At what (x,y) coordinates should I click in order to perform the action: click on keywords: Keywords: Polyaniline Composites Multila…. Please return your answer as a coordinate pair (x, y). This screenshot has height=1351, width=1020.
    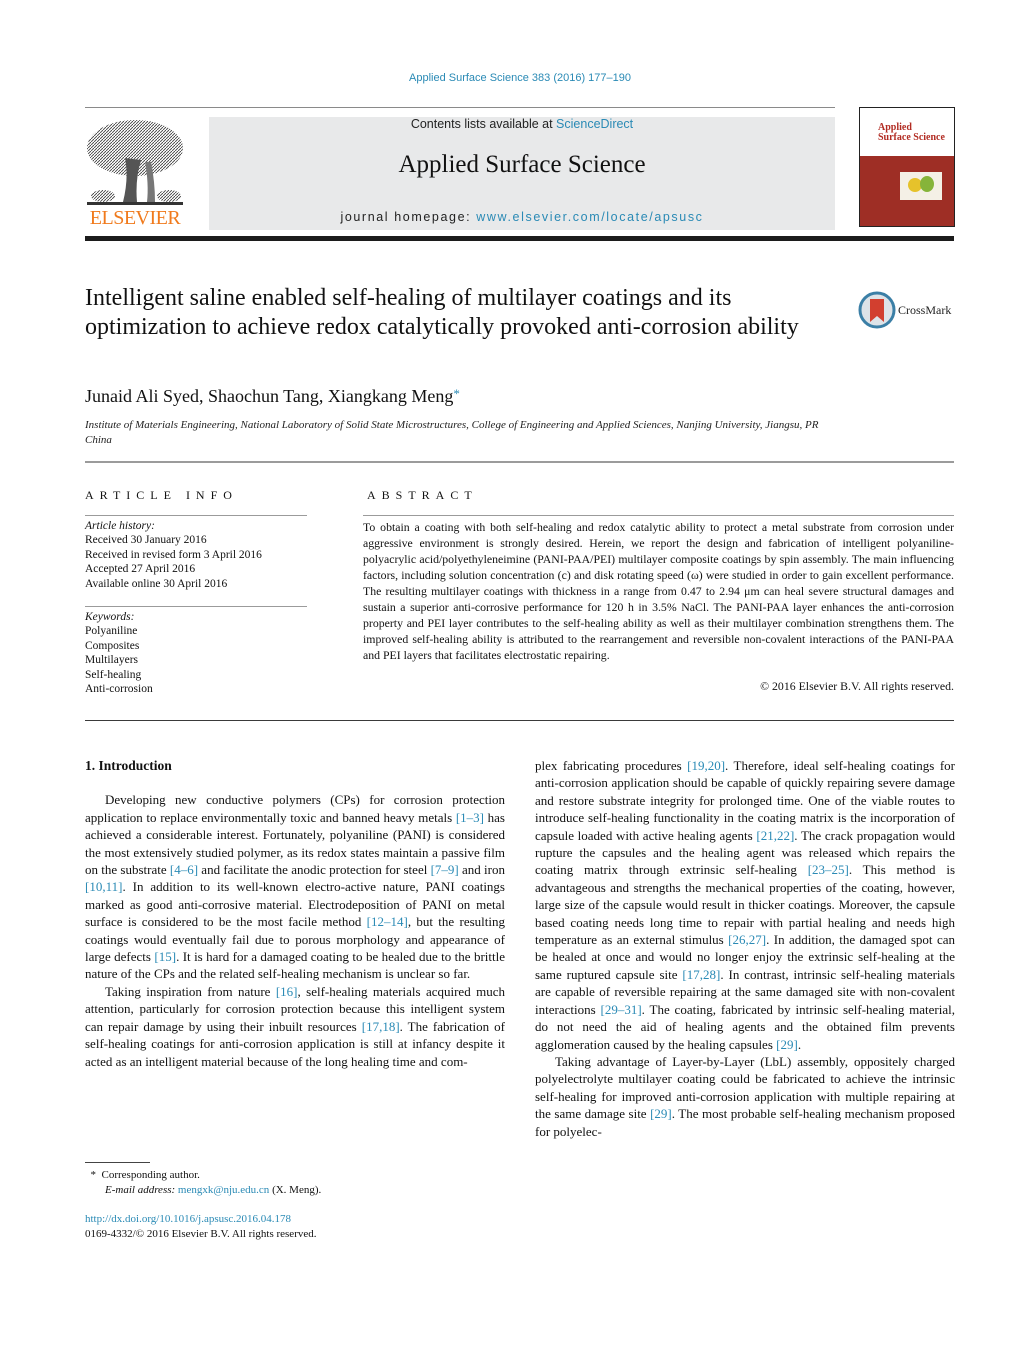
    Looking at the image, I should click on (196, 653).